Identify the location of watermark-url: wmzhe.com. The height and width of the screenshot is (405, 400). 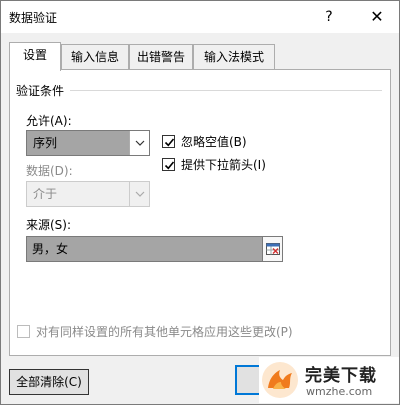
(339, 391).